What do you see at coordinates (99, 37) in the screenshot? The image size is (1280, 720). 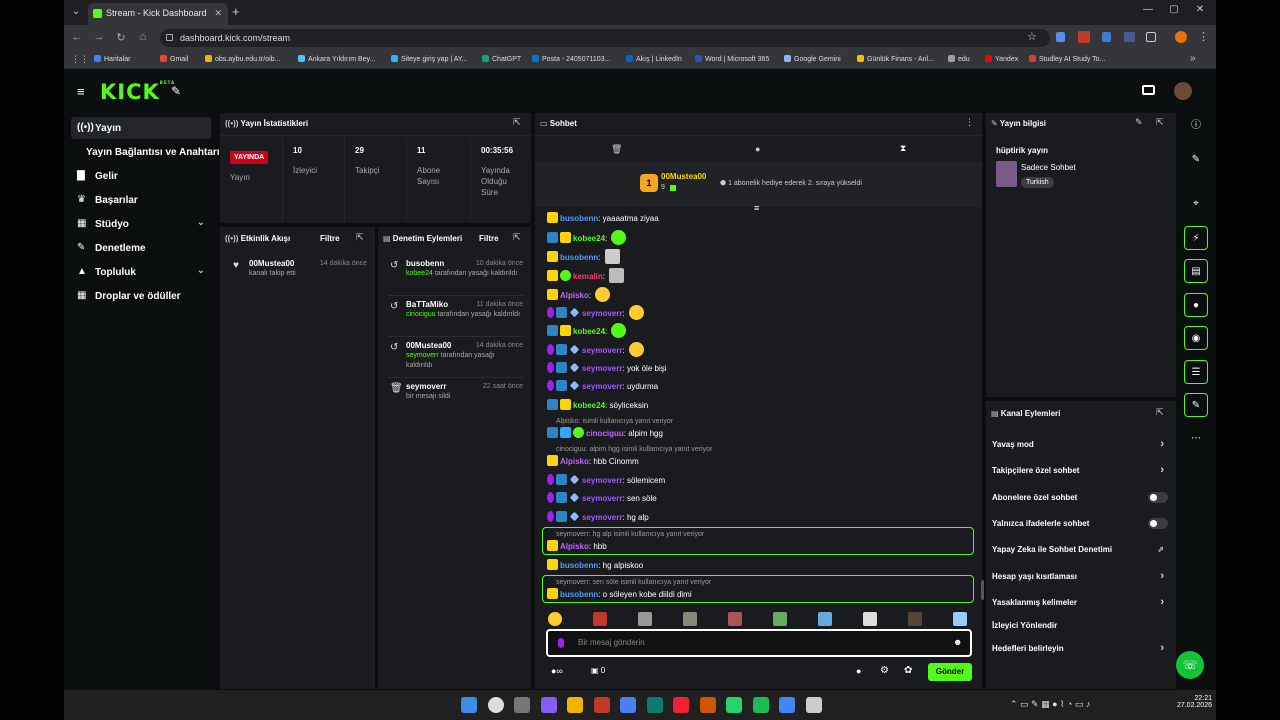 I see `forward-icon: →` at bounding box center [99, 37].